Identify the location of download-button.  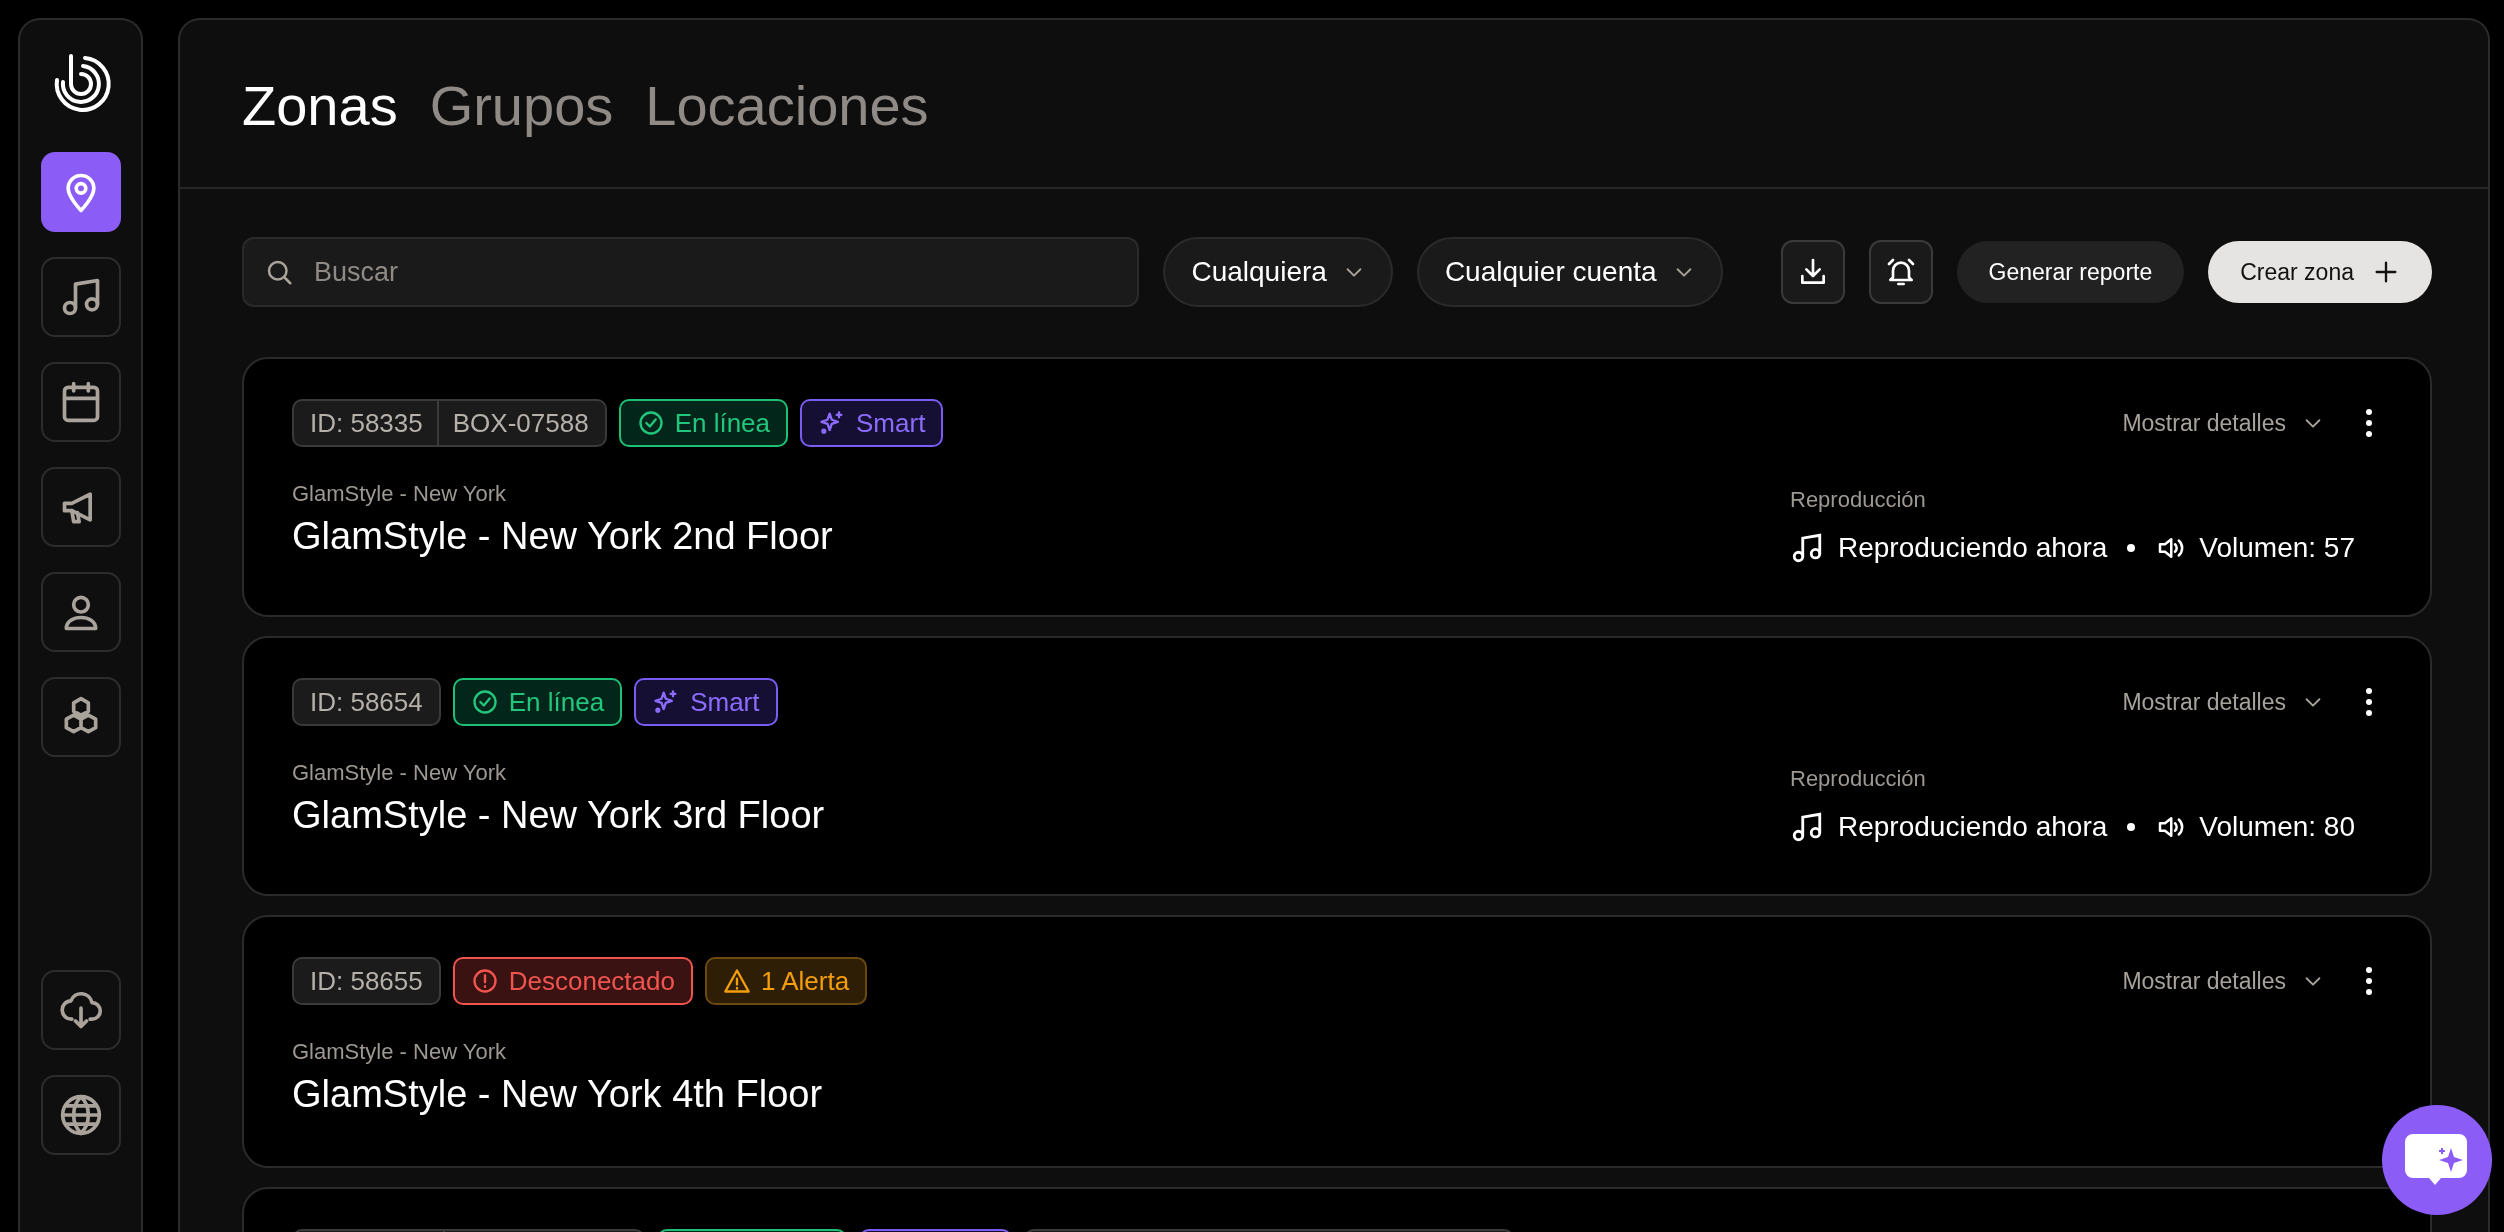
(1812, 272).